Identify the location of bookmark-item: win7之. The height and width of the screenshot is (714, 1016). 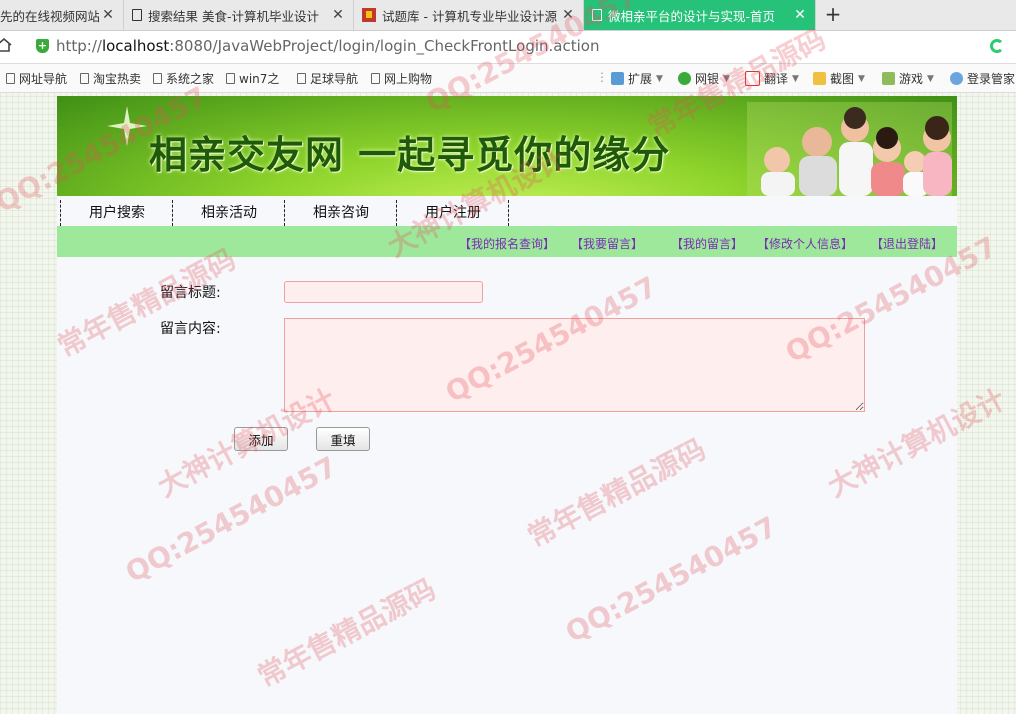
(252, 78).